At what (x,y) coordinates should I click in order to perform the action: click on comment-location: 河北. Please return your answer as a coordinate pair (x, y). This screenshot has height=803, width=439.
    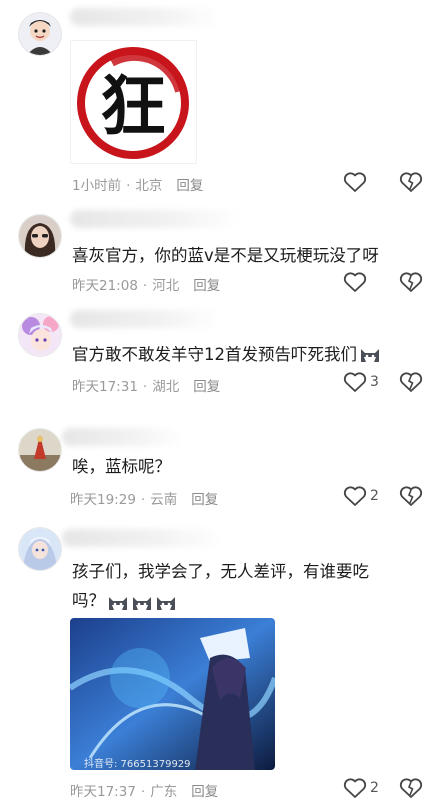
    Looking at the image, I should click on (166, 286).